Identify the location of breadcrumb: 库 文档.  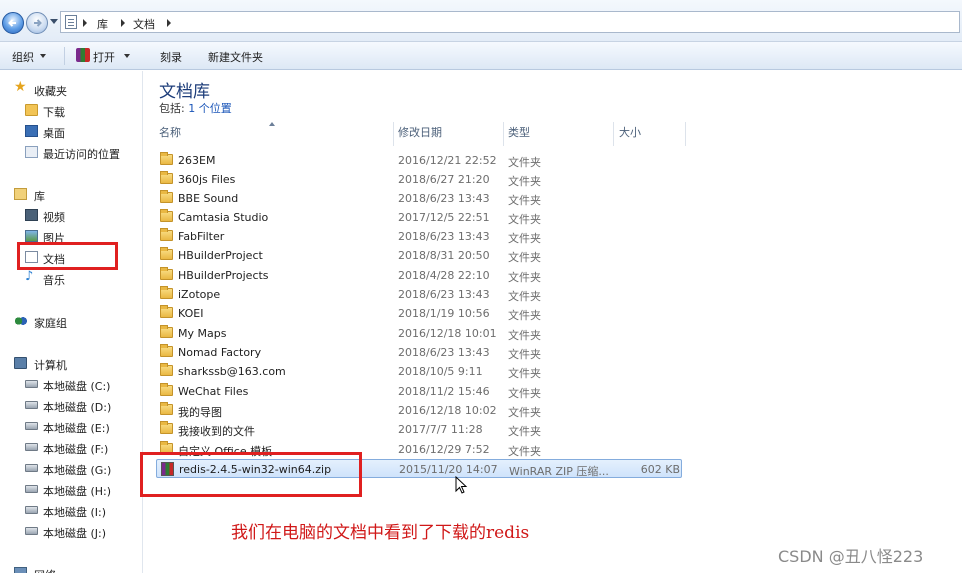
(510, 22).